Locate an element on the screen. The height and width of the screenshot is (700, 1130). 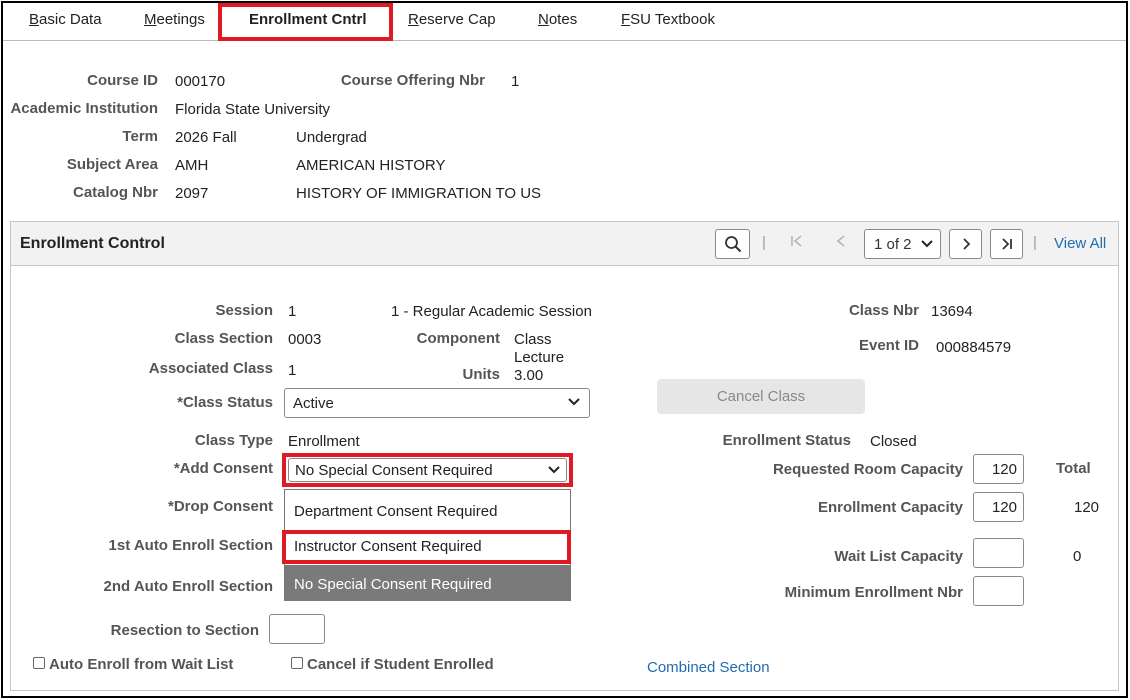
auto-enroll-wait-list-label: Auto Enroll from Wait List is located at coordinates (141, 664).